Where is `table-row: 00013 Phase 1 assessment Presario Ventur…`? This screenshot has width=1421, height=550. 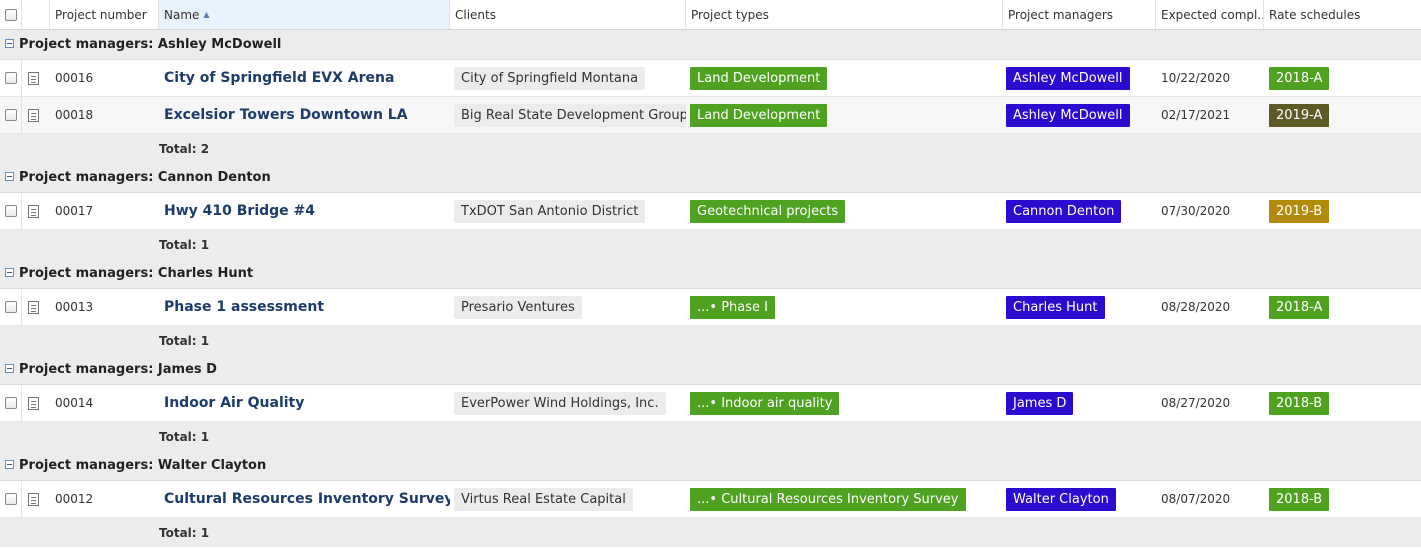 table-row: 00013 Phase 1 assessment Presario Ventur… is located at coordinates (710, 307).